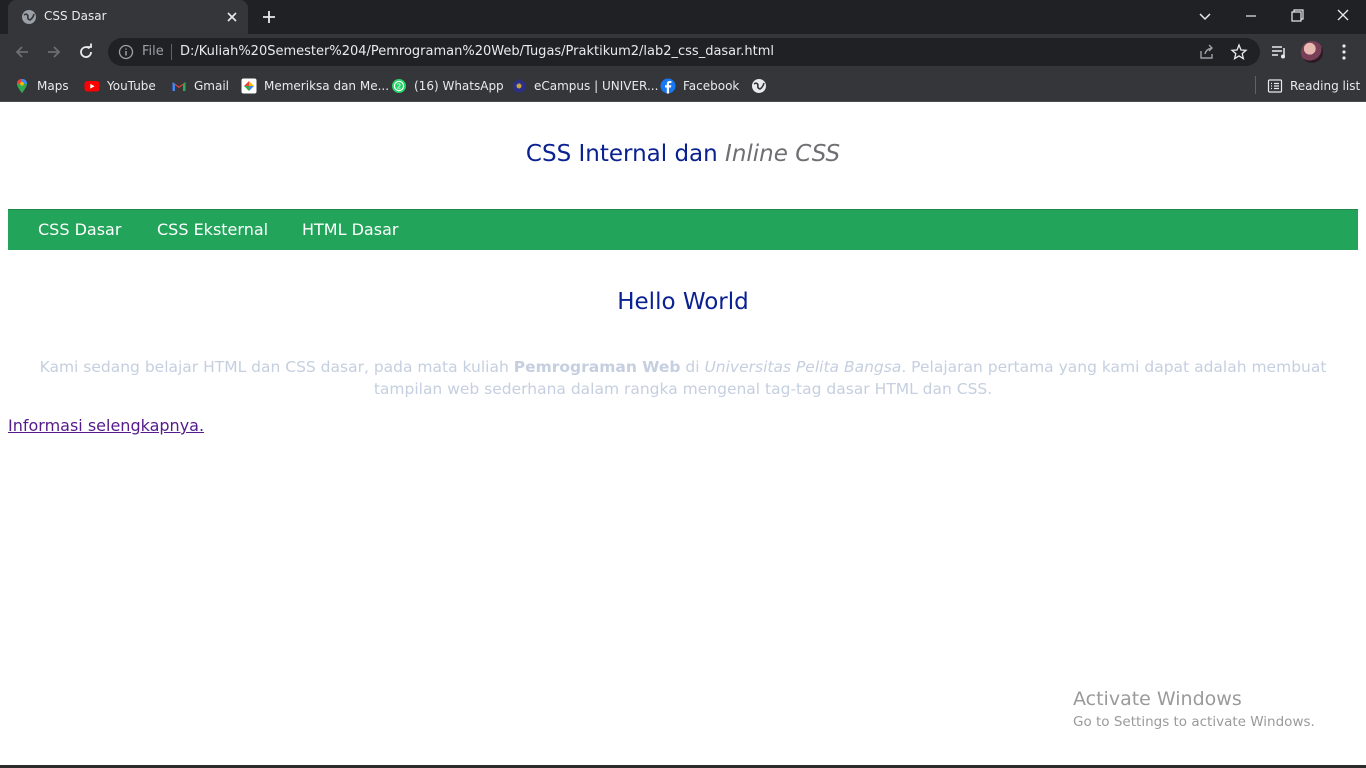  Describe the element at coordinates (212, 86) in the screenshot. I see `bookmark-label: Gmail` at that location.